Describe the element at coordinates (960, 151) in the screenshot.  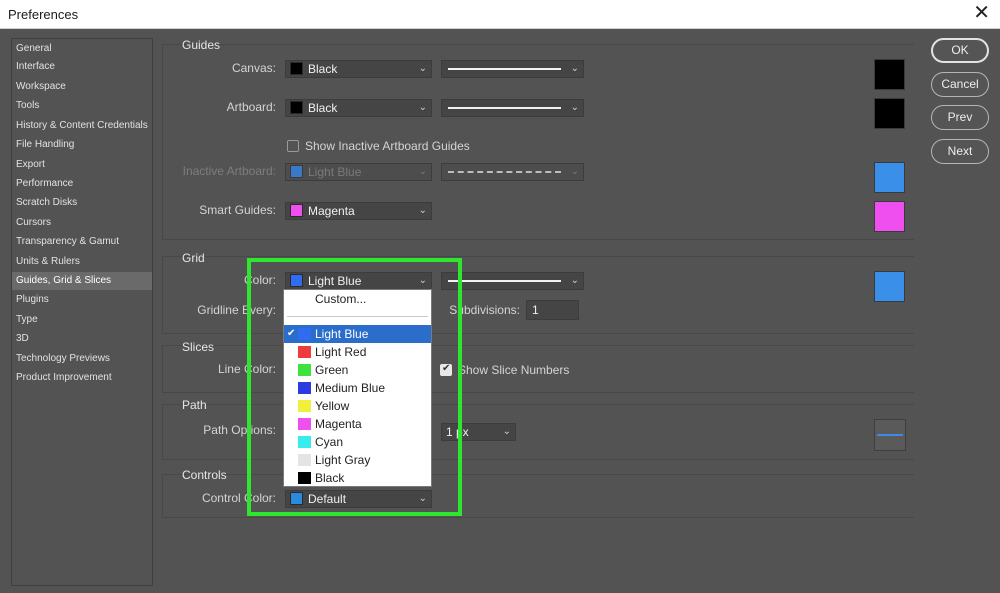
I see `next-button: Next` at that location.